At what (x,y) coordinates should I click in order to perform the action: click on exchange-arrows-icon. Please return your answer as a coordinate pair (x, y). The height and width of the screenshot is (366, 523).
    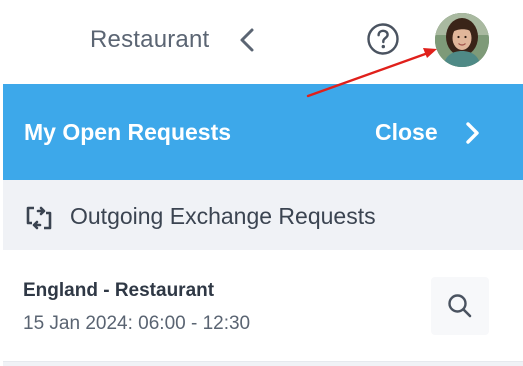
    Looking at the image, I should click on (39, 218).